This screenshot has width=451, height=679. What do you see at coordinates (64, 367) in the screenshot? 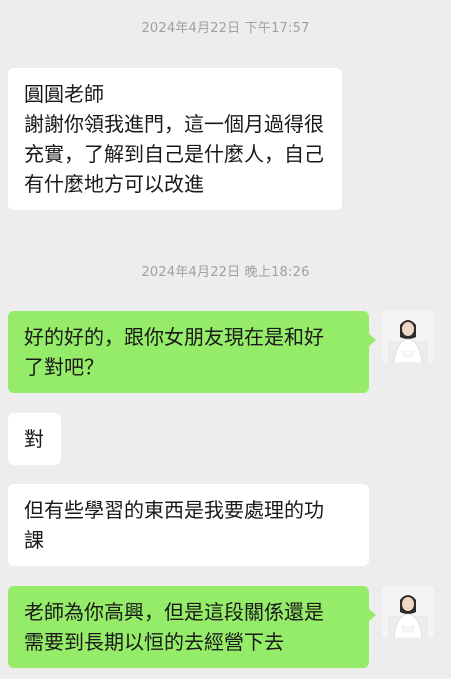
I see `message-line: 了對吧？` at bounding box center [64, 367].